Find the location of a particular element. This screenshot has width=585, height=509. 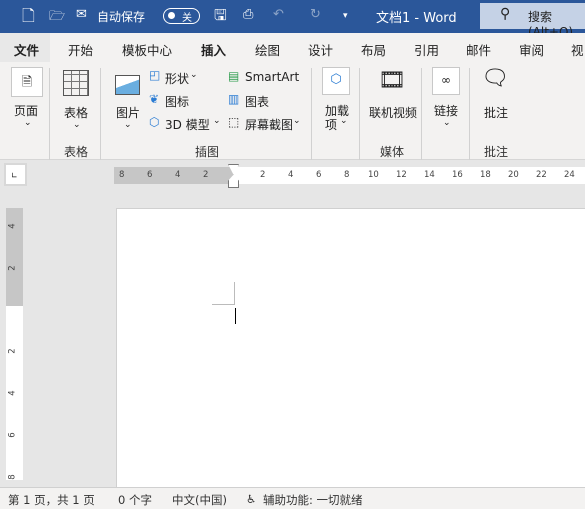

picture-icon is located at coordinates (127, 85).